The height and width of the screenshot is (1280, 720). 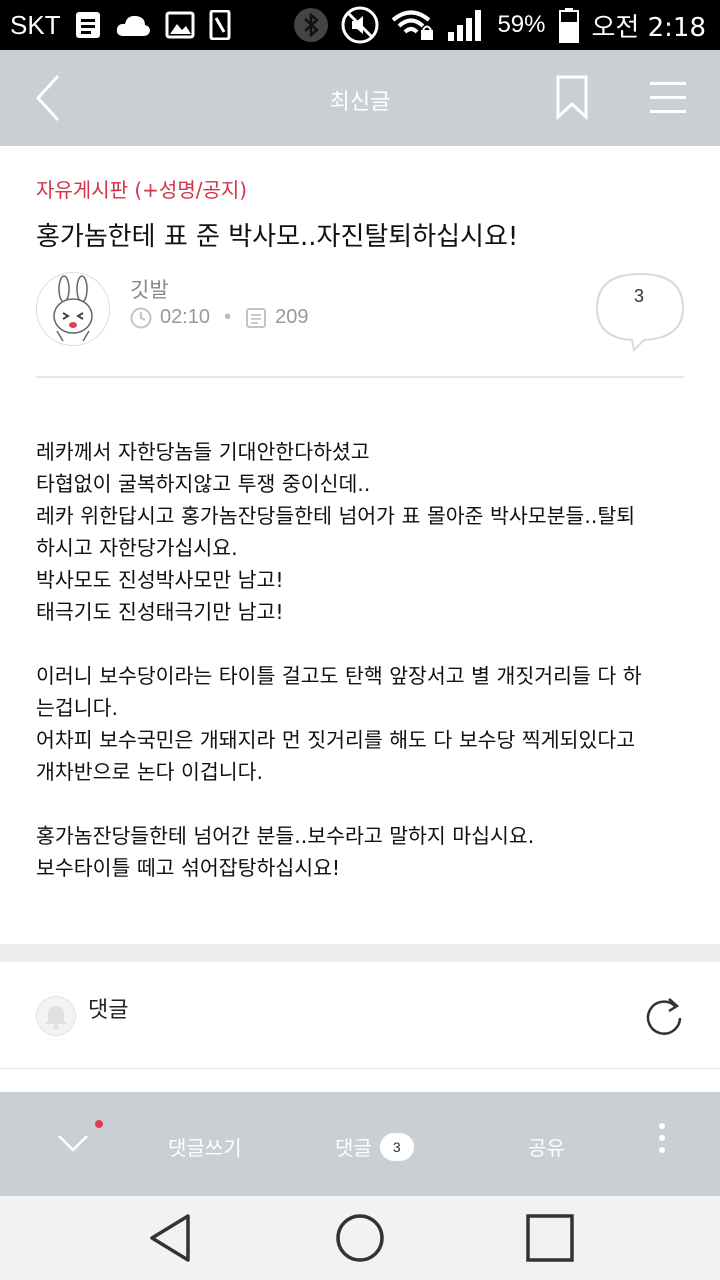 What do you see at coordinates (662, 1138) in the screenshot?
I see `more-vertical-icon` at bounding box center [662, 1138].